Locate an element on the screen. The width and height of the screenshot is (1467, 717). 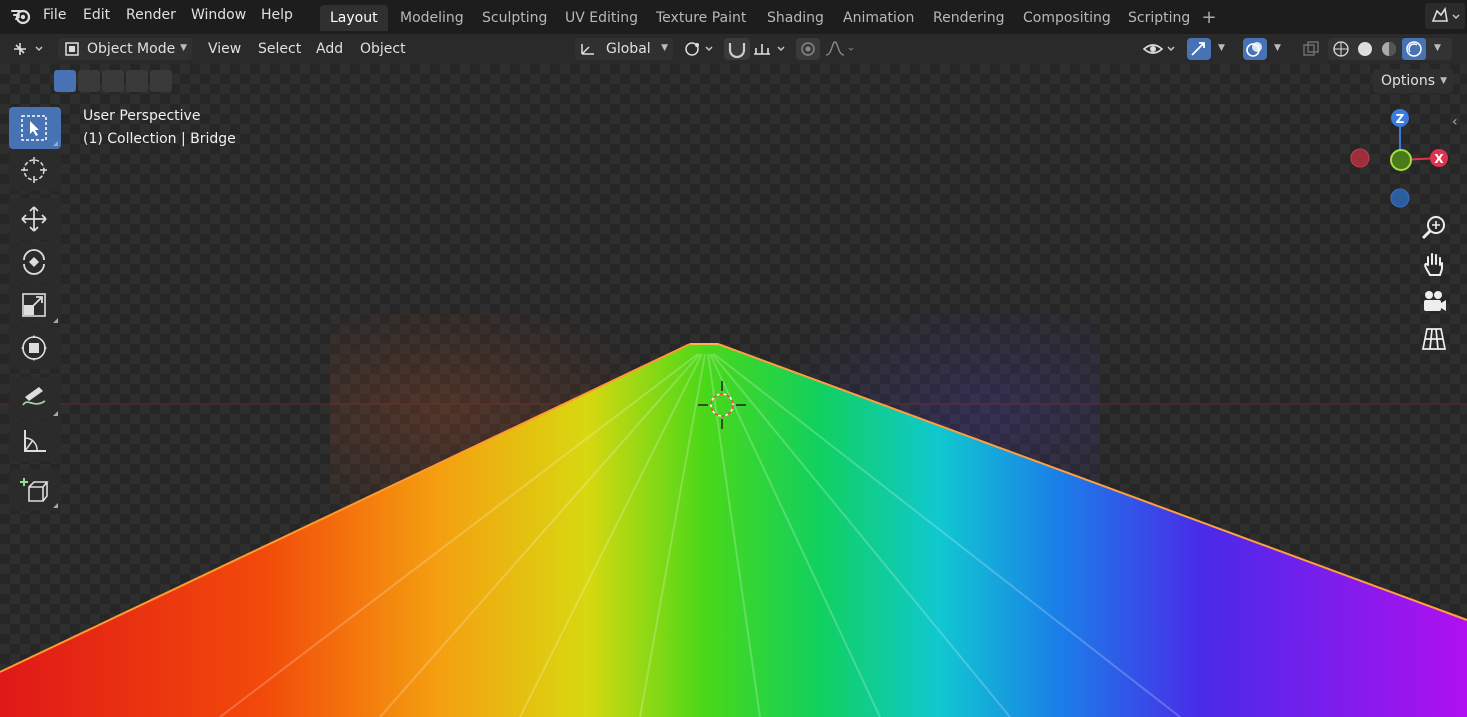
cursor-icon is located at coordinates (34, 170).